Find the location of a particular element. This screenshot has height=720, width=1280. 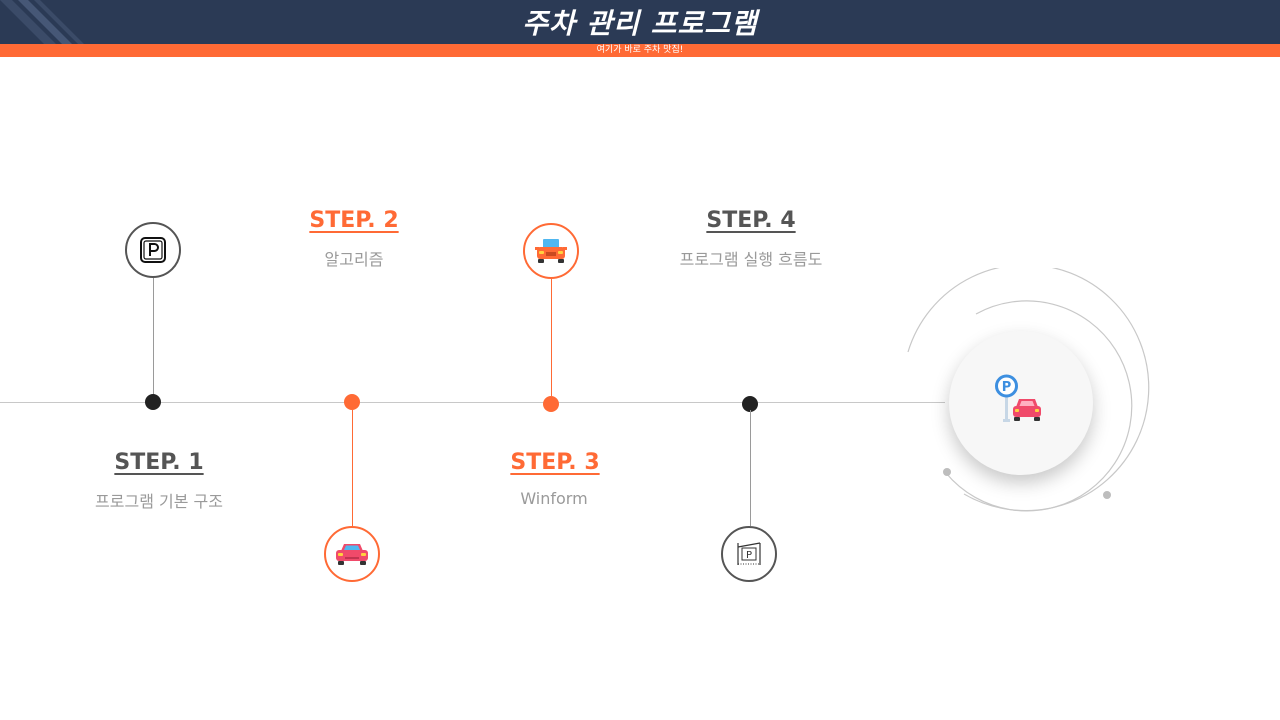

page-title: 주차 관리 프로그램 is located at coordinates (640, 23).